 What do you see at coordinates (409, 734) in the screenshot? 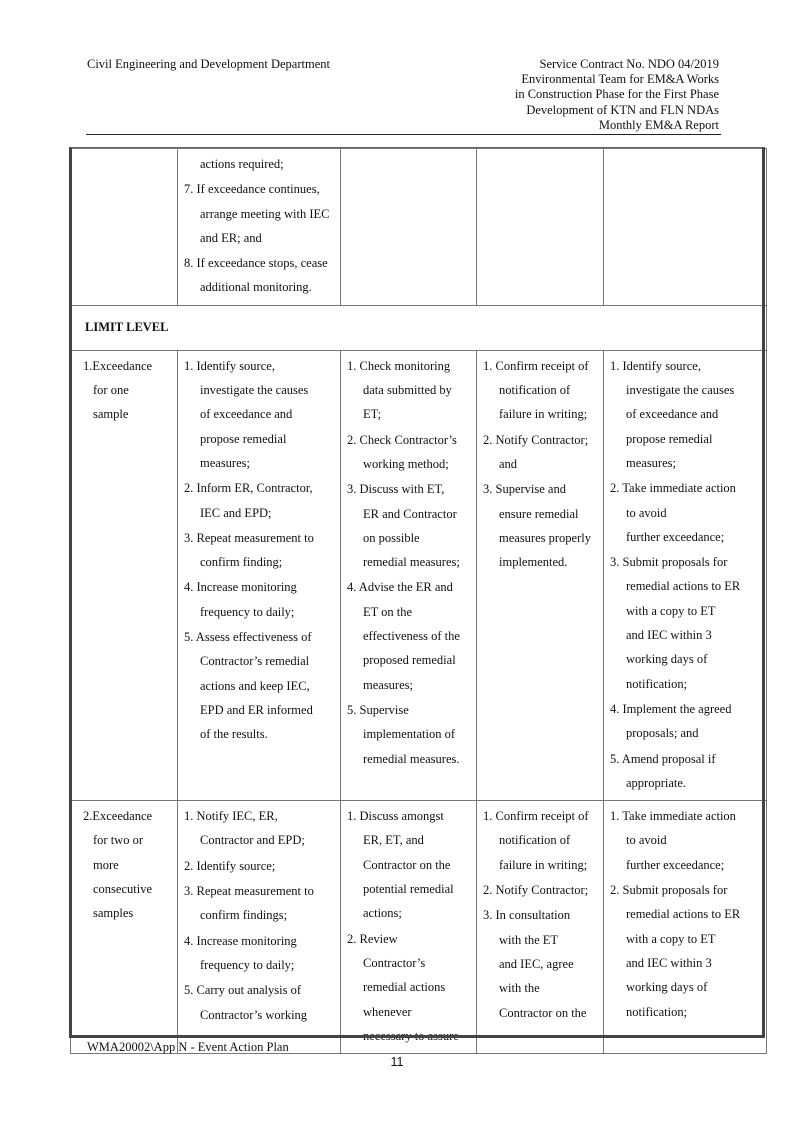
I see `action-item-line: implementation of` at bounding box center [409, 734].